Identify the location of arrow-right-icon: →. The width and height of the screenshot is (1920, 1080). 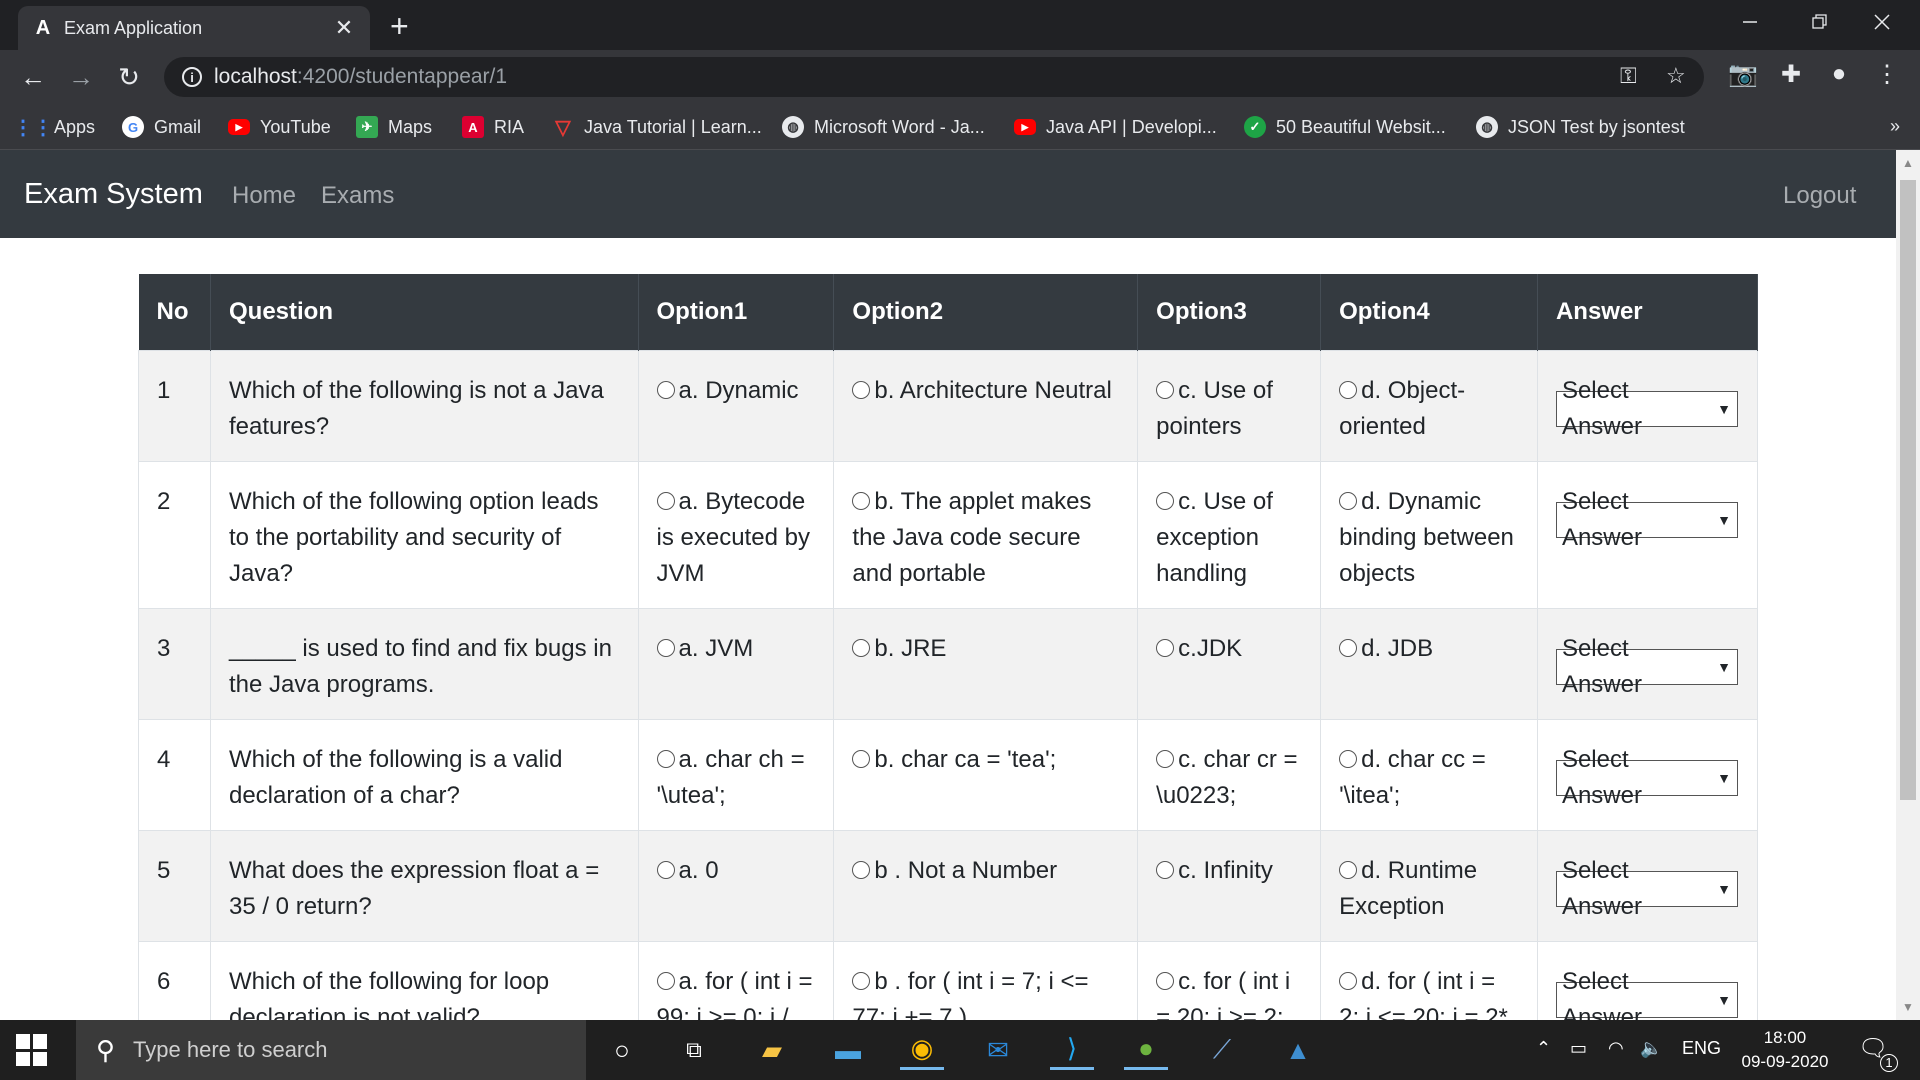
(81, 76).